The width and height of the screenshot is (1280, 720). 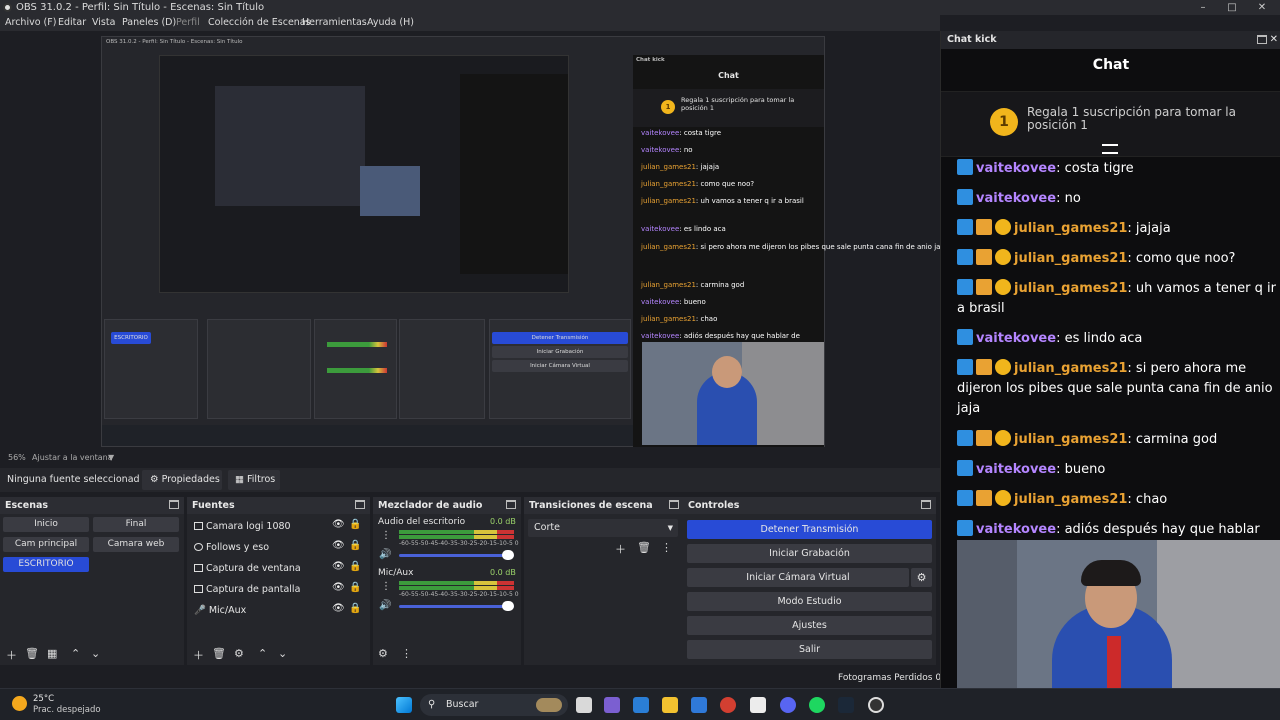 What do you see at coordinates (670, 705) in the screenshot?
I see `file-explorer-icon` at bounding box center [670, 705].